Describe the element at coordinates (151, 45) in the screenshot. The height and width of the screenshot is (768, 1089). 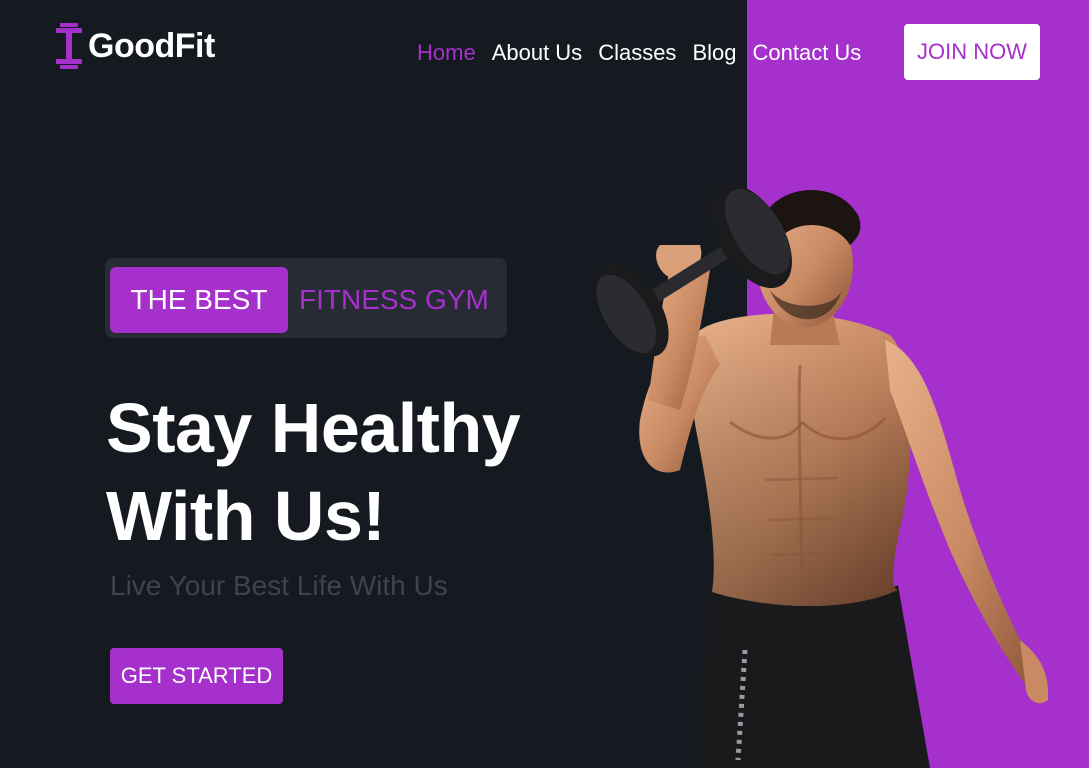
I see `brand-name: GoodFit` at that location.